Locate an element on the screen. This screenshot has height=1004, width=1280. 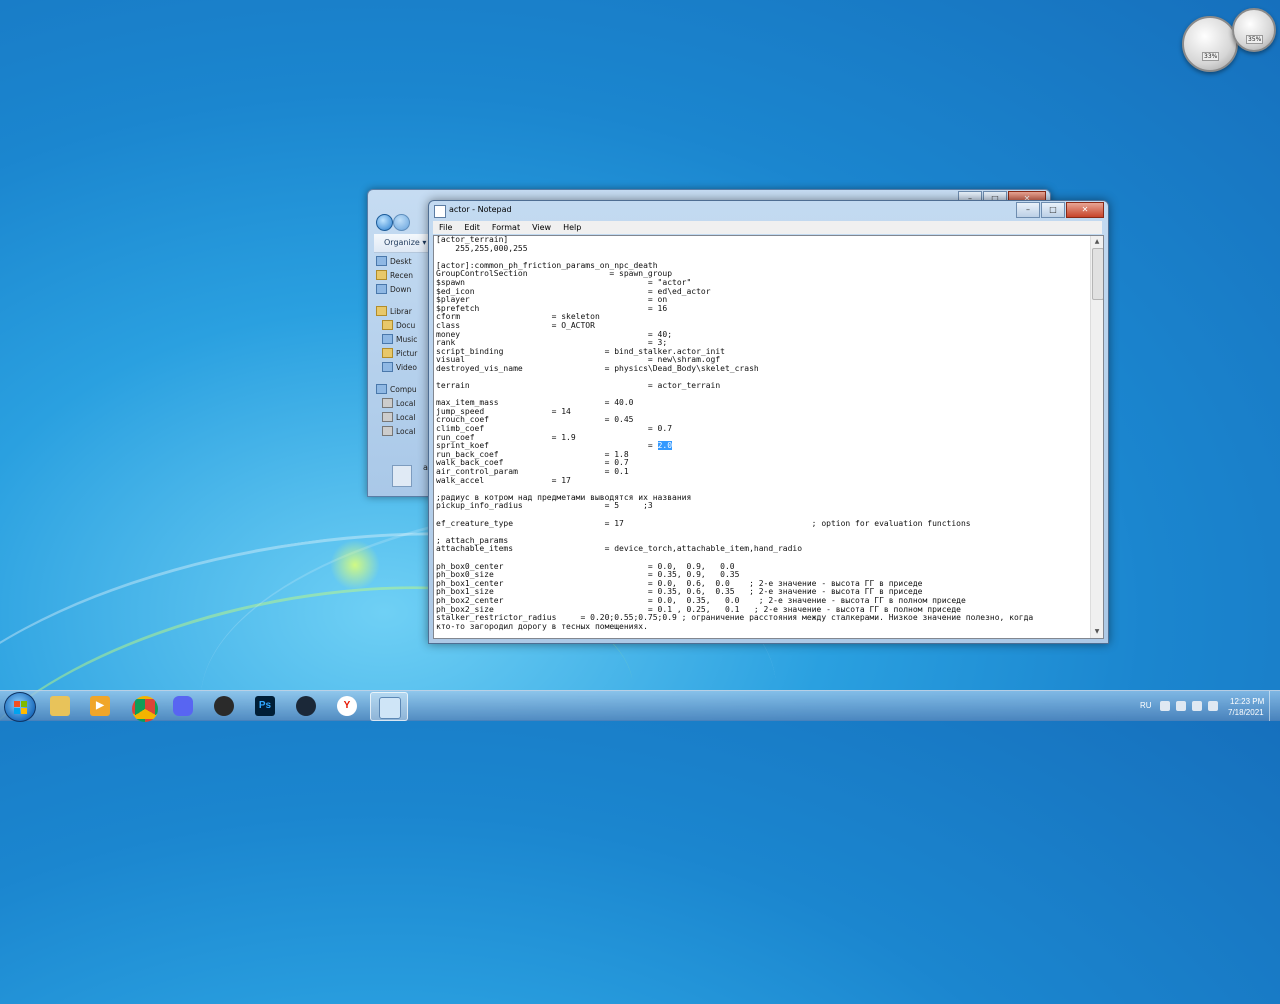
taskbar-obs-button is located at coordinates (224, 705).